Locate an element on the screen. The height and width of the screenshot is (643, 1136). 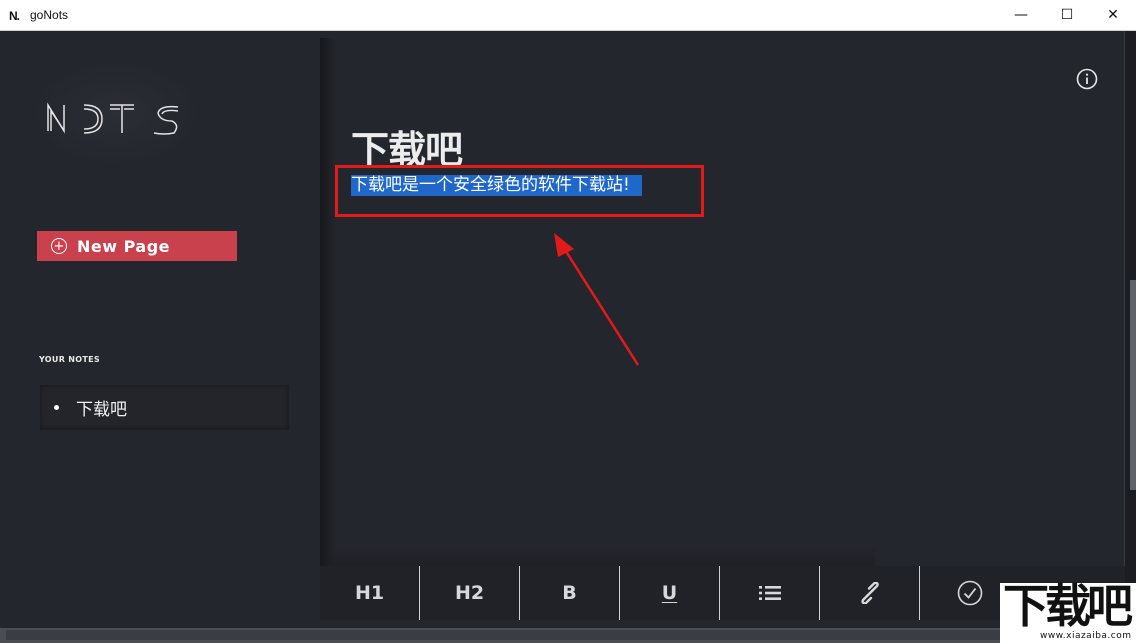
annotation-arrow is located at coordinates (597, 299).